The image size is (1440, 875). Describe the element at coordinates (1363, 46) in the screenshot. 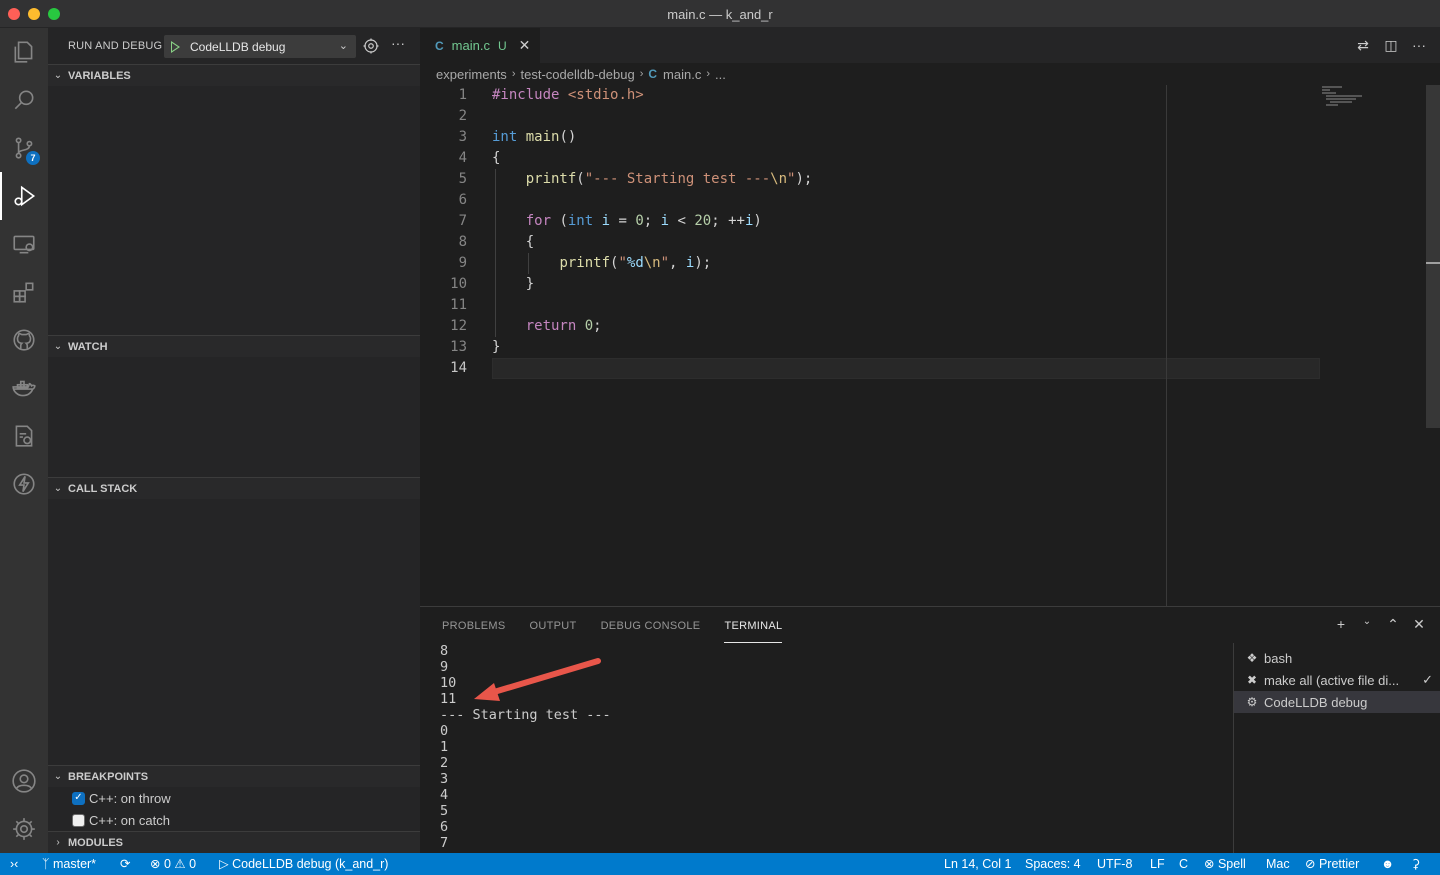

I see `open-changes-icon: ⇄` at that location.